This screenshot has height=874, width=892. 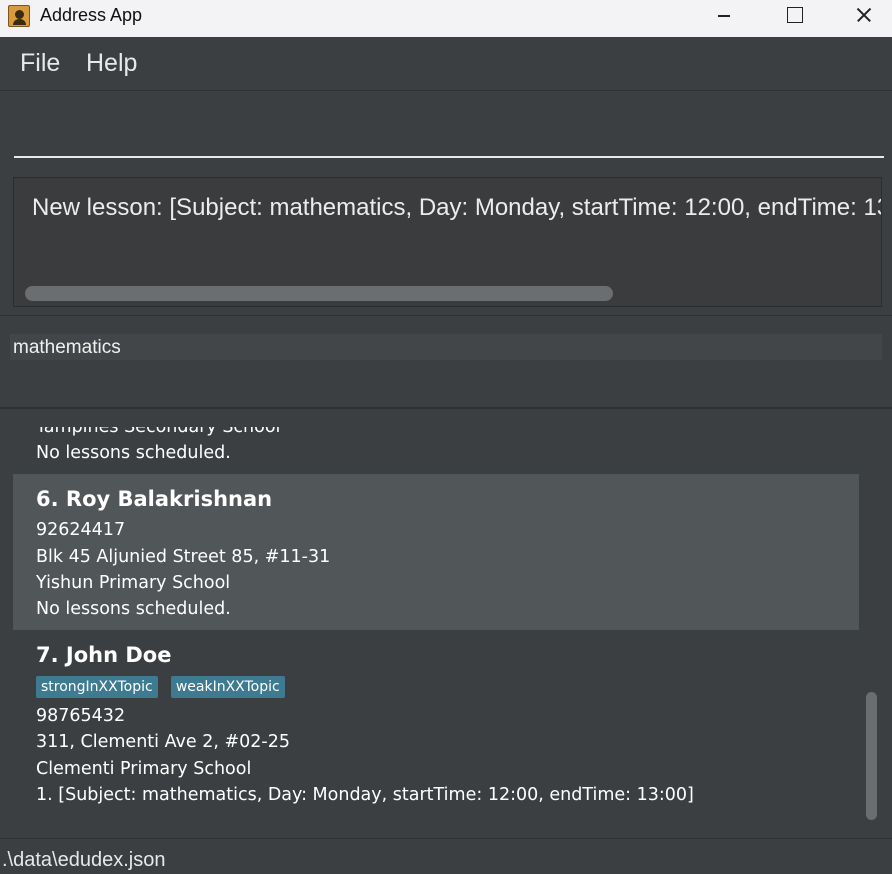 What do you see at coordinates (724, 16) in the screenshot?
I see `minimize-button` at bounding box center [724, 16].